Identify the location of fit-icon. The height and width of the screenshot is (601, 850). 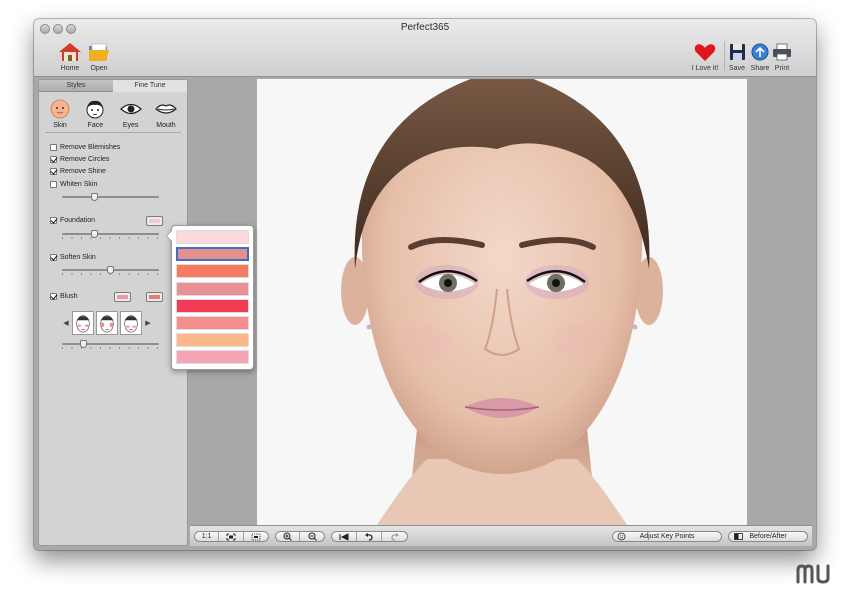
(231, 536).